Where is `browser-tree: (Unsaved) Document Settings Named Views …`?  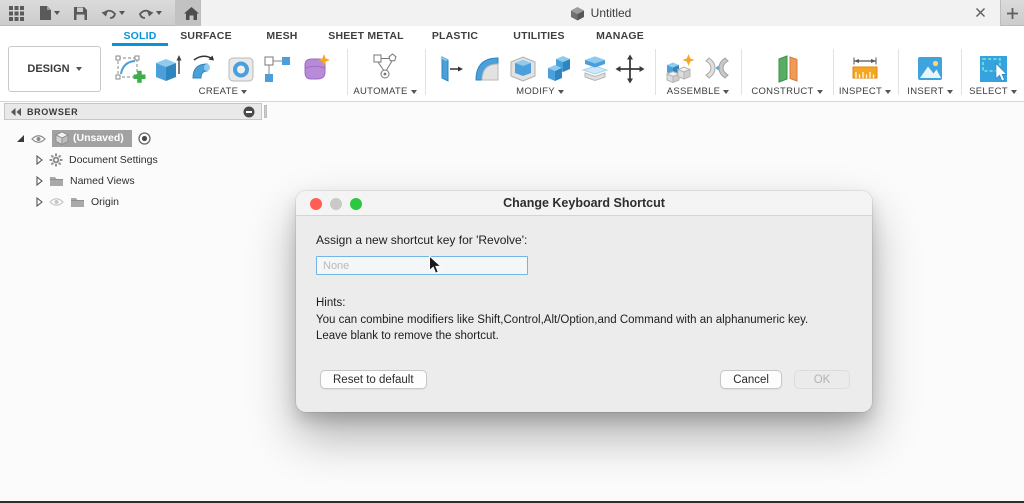 browser-tree: (Unsaved) Document Settings Named Views … is located at coordinates (133, 166).